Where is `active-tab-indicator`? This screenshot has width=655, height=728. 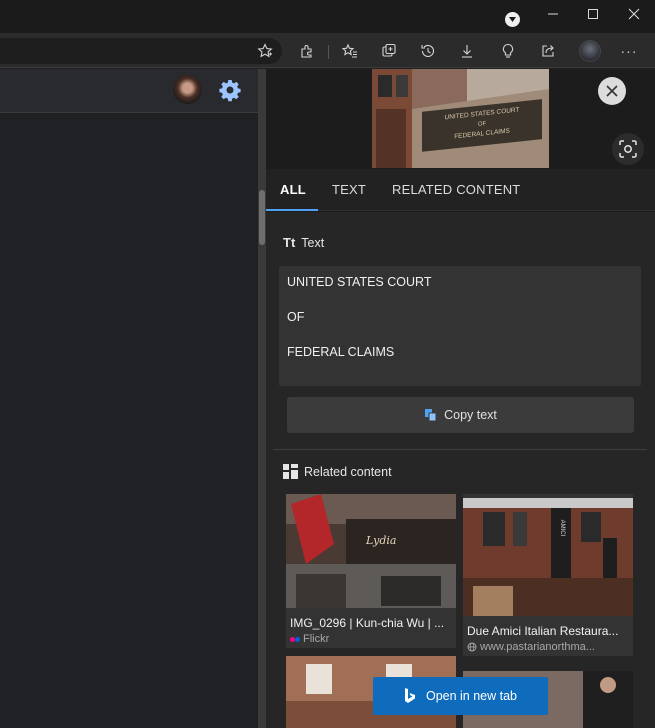
active-tab-indicator is located at coordinates (292, 210).